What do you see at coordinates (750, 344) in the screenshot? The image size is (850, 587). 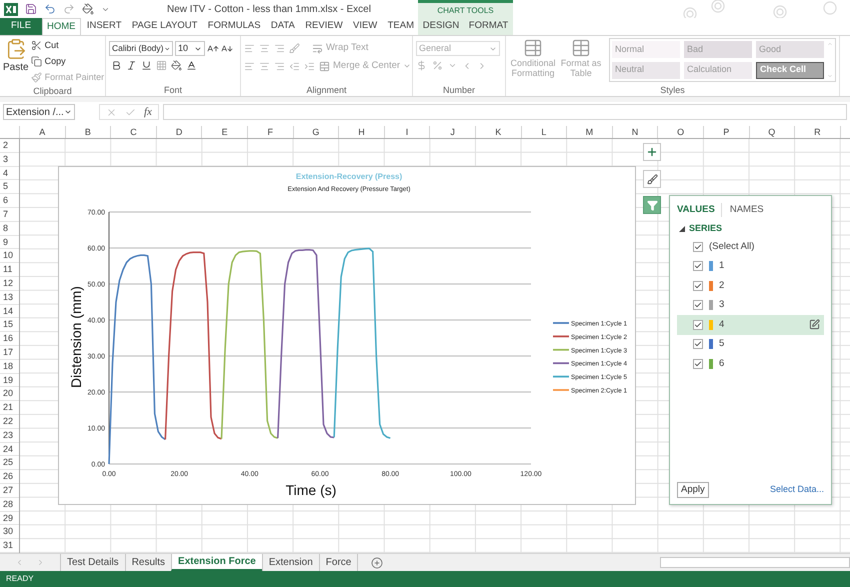 I see `series-filter-item: 5` at bounding box center [750, 344].